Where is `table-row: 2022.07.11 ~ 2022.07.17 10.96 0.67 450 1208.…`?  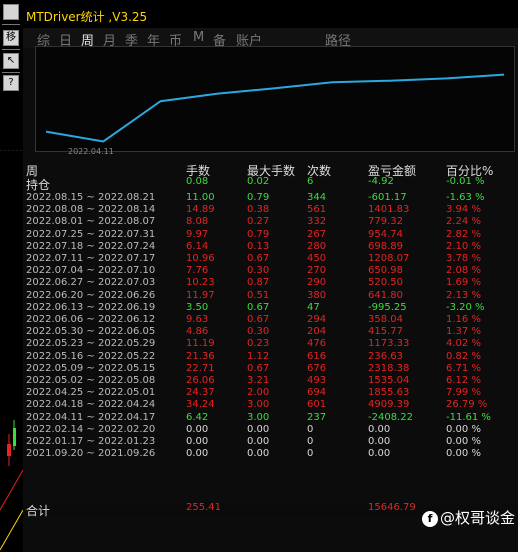
table-row: 2022.07.11 ~ 2022.07.17 10.96 0.67 450 1208.… is located at coordinates (270, 259).